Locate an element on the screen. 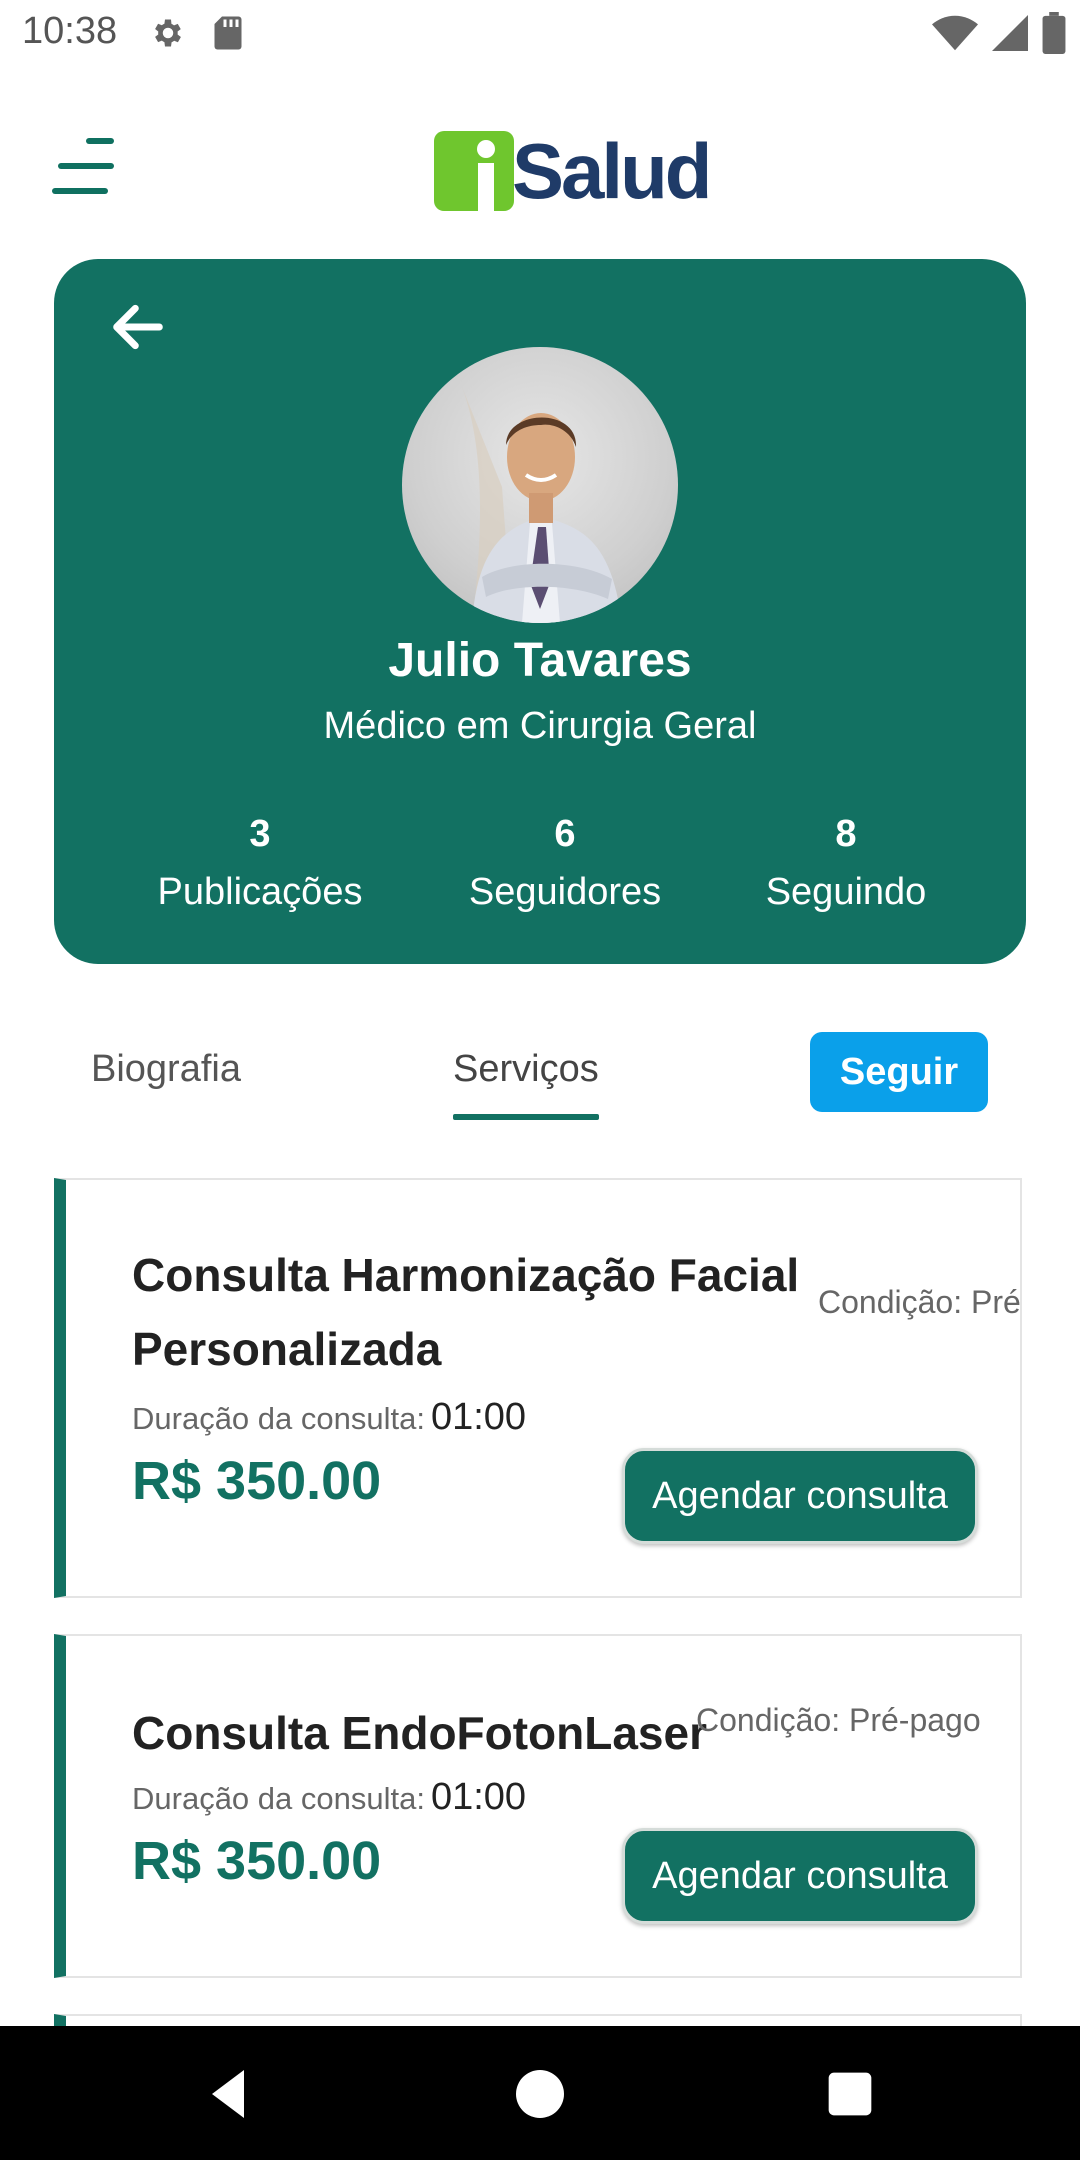 The image size is (1080, 2160). service-condition: Condição: Pré-pago is located at coordinates (838, 1720).